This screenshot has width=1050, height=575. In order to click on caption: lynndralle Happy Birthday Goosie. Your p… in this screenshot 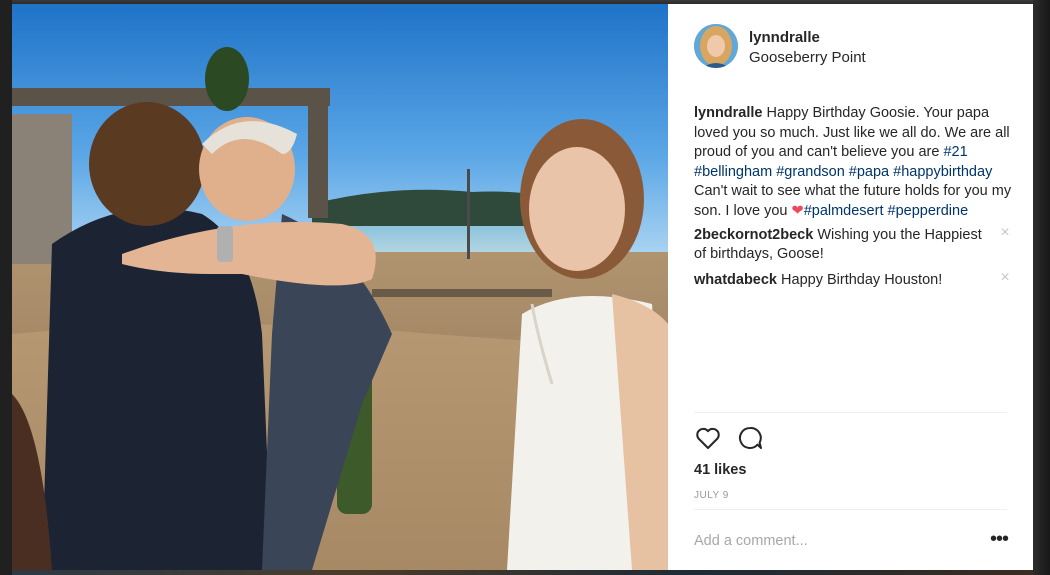, I will do `click(853, 163)`.